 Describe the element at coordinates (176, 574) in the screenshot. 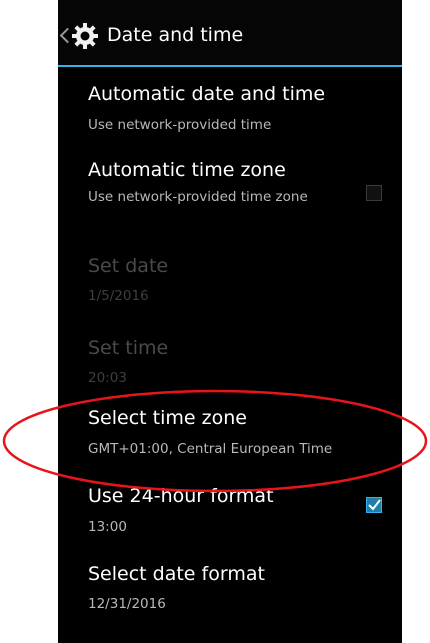

I see `item-label: Select date format` at that location.